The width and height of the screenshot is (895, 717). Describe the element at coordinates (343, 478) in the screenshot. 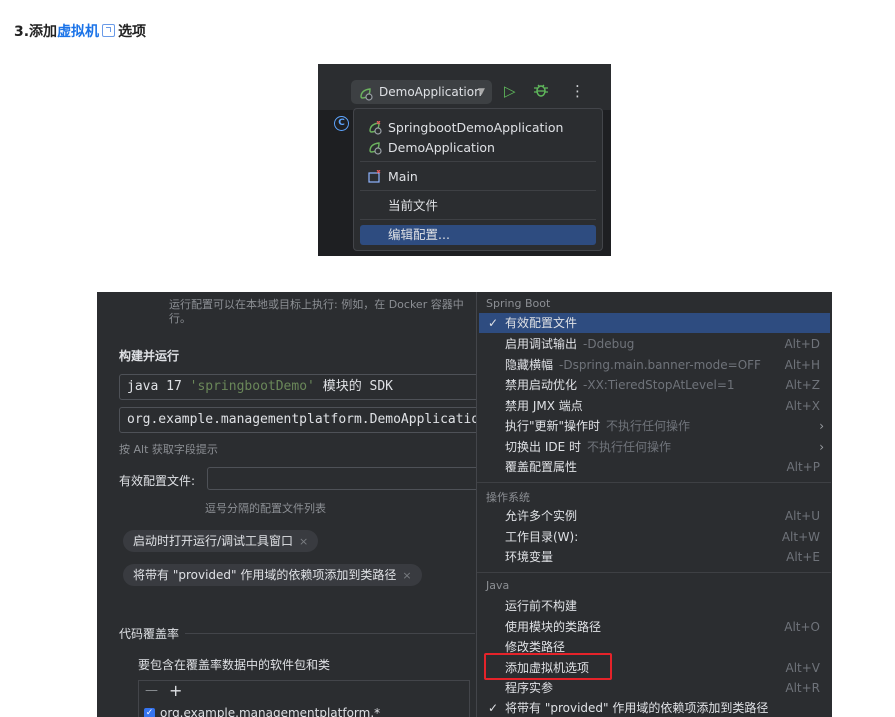

I see `active-profiles-input` at that location.